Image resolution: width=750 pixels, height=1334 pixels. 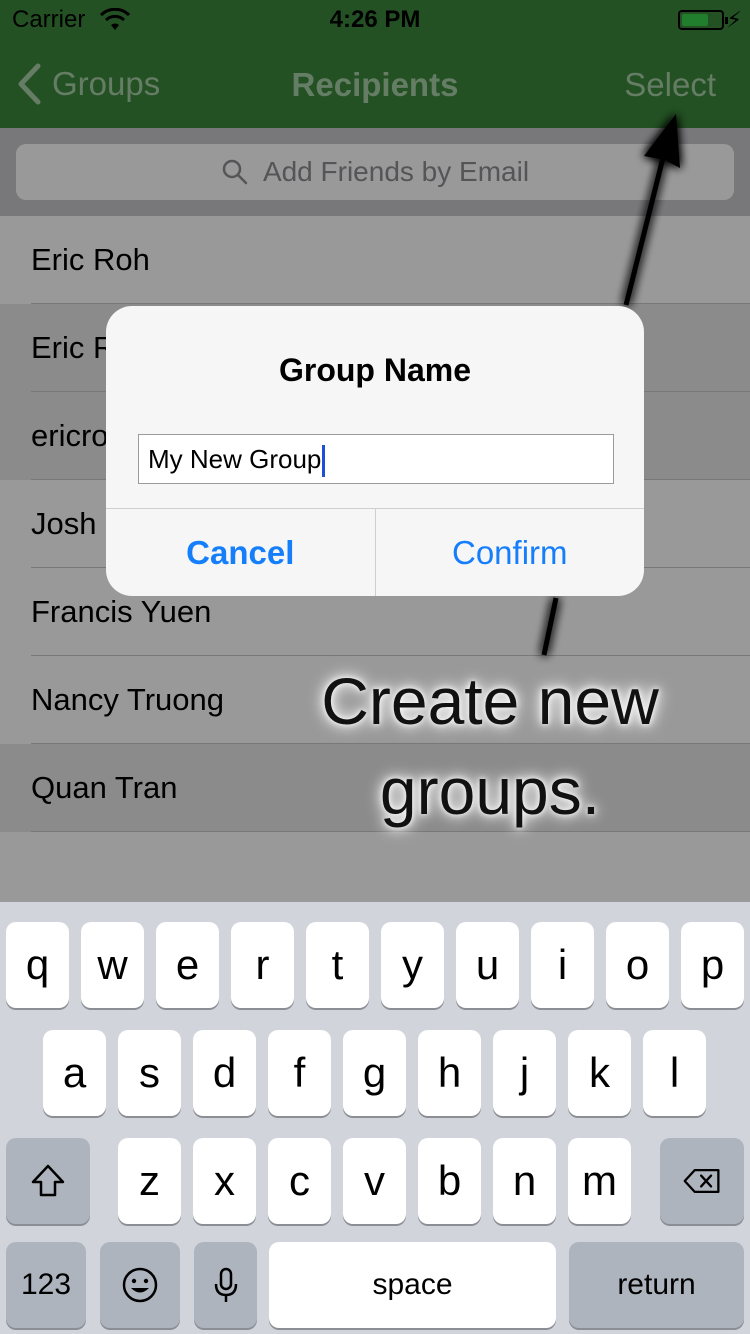 I want to click on dialog-buttons: Cancel Confirm, so click(x=375, y=552).